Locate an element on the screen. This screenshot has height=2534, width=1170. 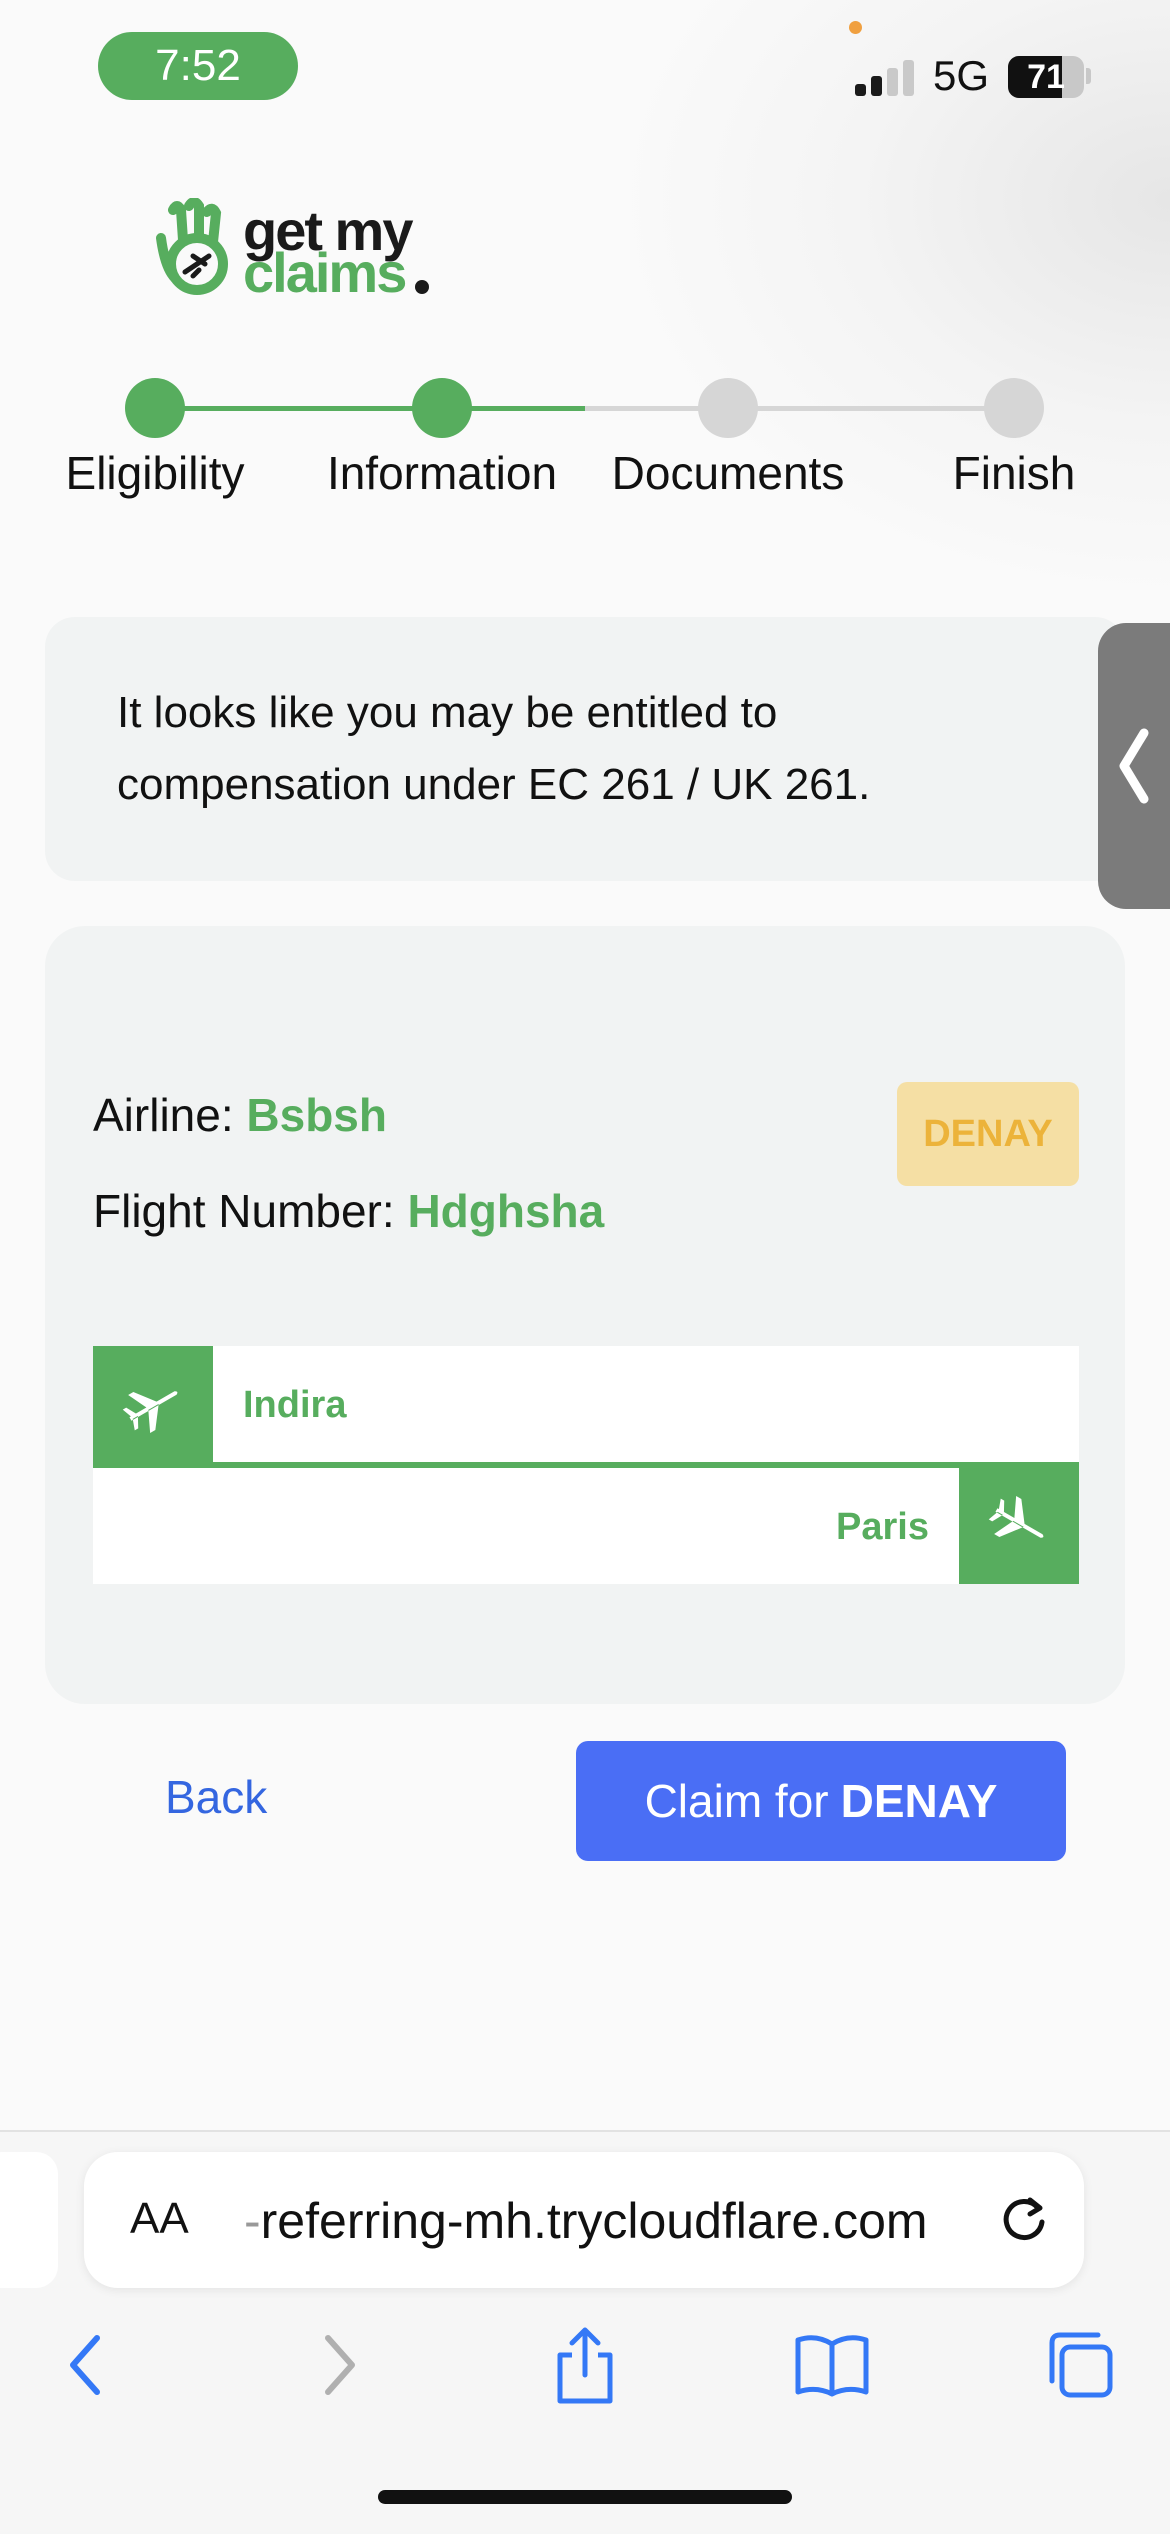
getmyclaims-logo: get my claims is located at coordinates (300, 253).